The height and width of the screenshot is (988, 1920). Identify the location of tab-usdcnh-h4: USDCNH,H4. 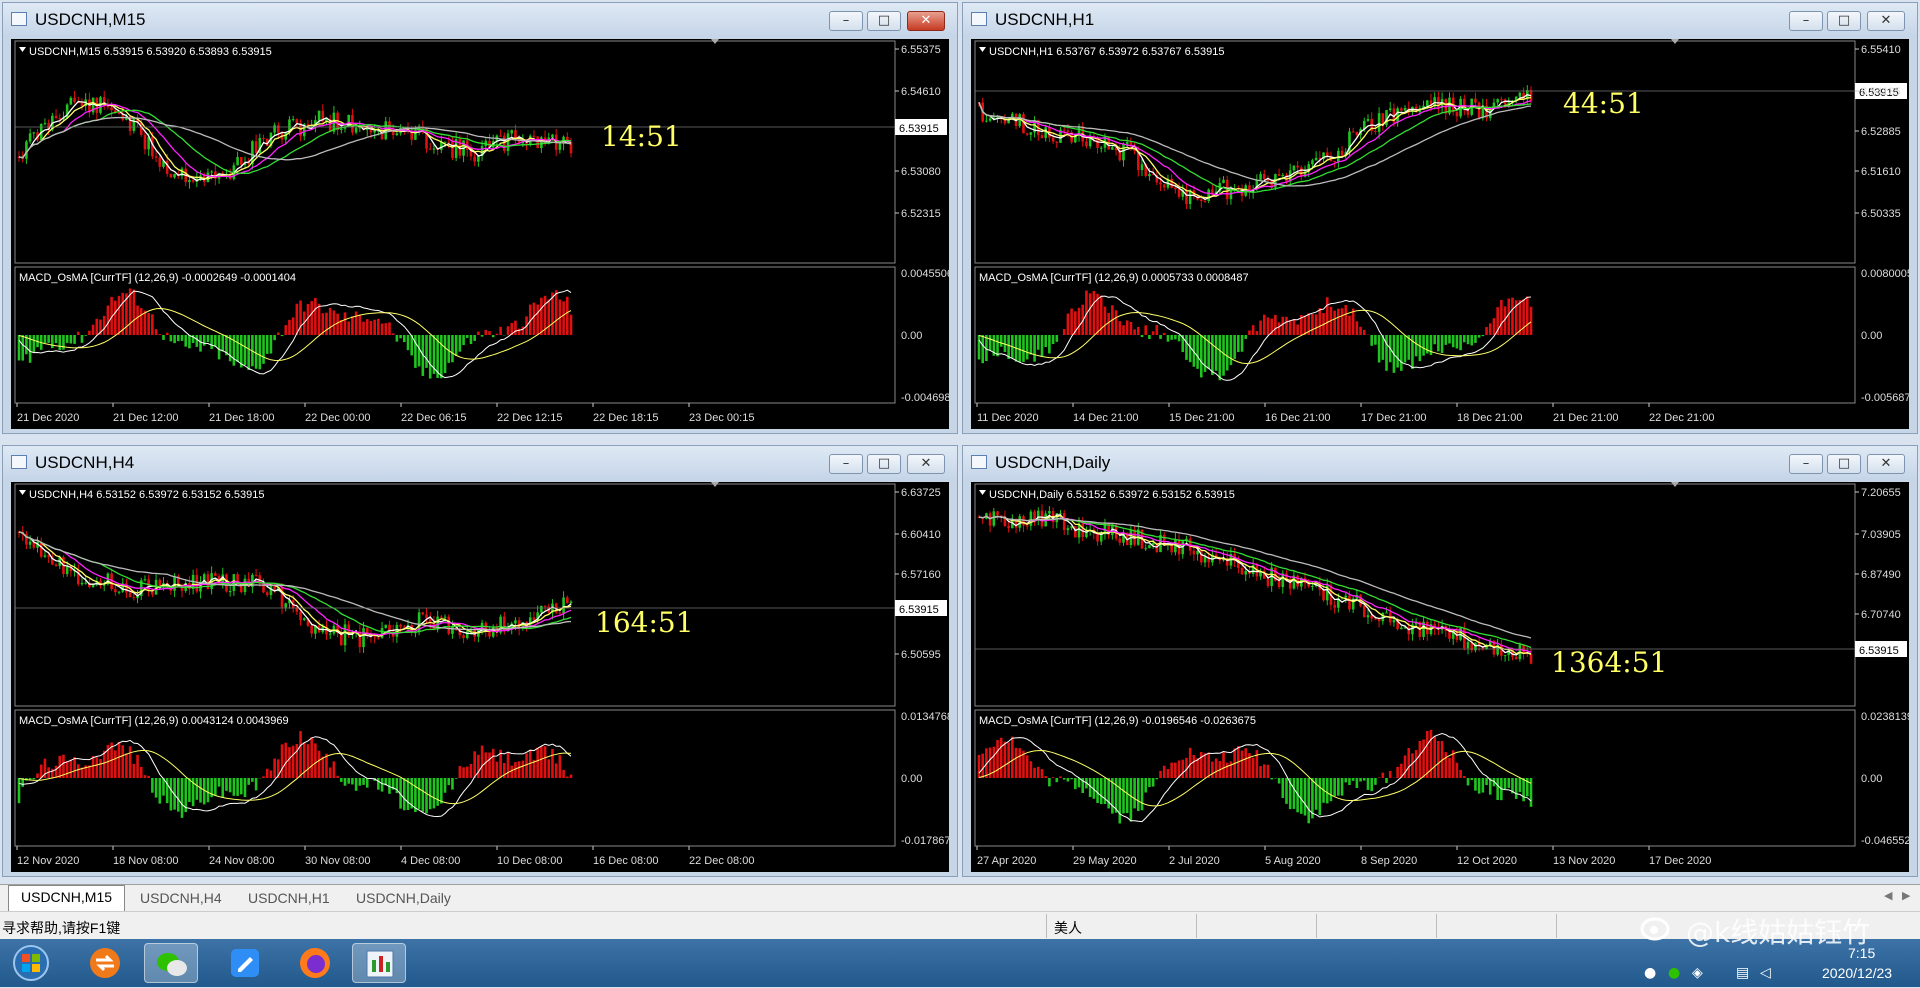
(181, 898).